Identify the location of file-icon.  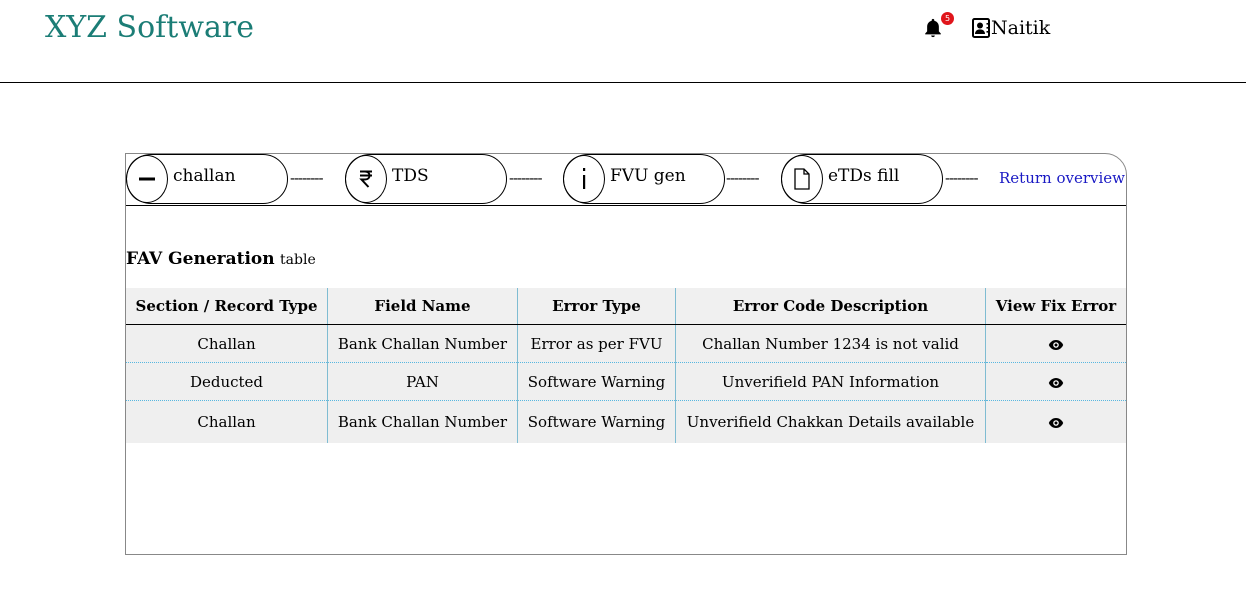
(802, 179).